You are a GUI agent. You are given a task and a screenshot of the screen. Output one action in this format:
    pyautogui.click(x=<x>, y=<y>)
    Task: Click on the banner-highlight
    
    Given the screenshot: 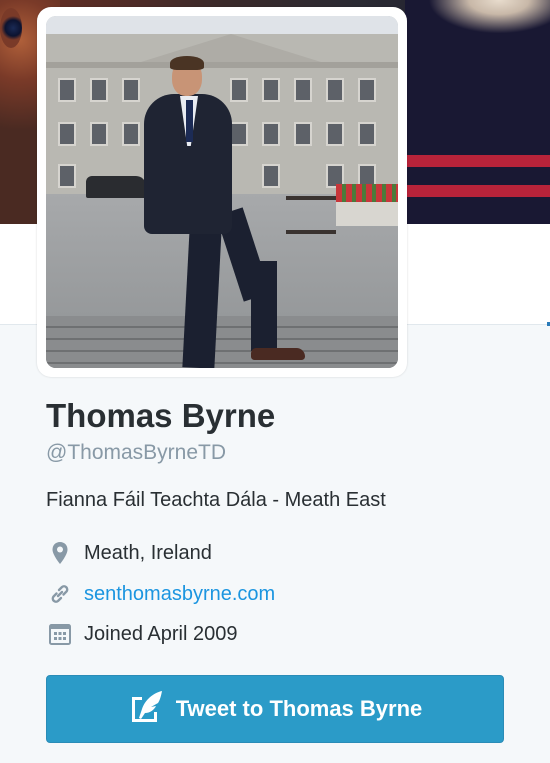 What is the action you would take?
    pyautogui.click(x=482, y=20)
    